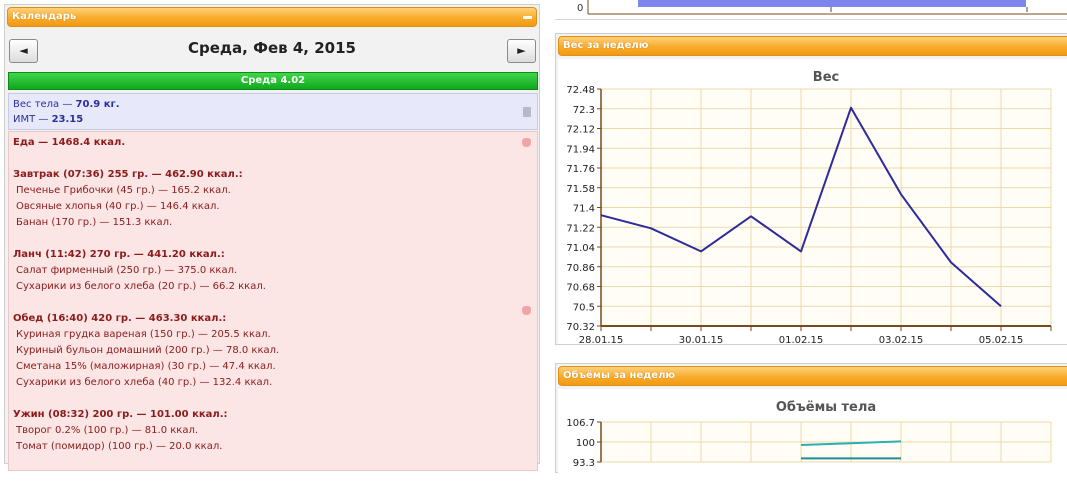  I want to click on meal-item: Творог 0.2% (100 гр.) — 81.0 ккал., so click(107, 430).